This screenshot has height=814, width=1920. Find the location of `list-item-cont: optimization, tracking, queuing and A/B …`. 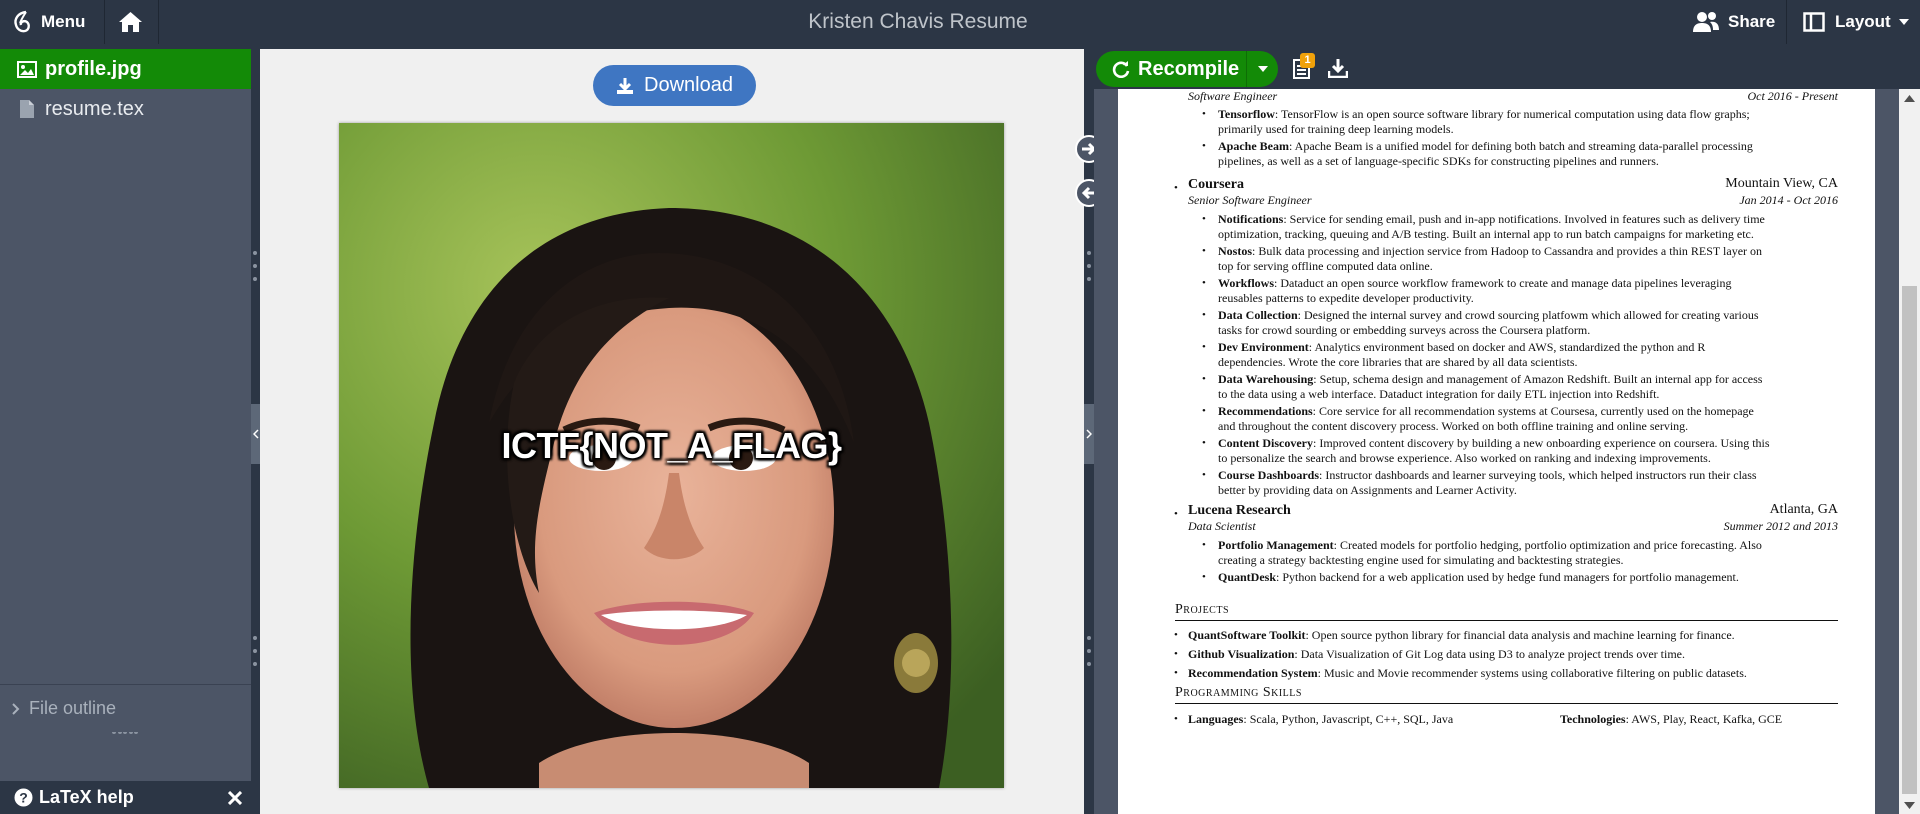

list-item-cont: optimization, tracking, queuing and A/B … is located at coordinates (1486, 234).